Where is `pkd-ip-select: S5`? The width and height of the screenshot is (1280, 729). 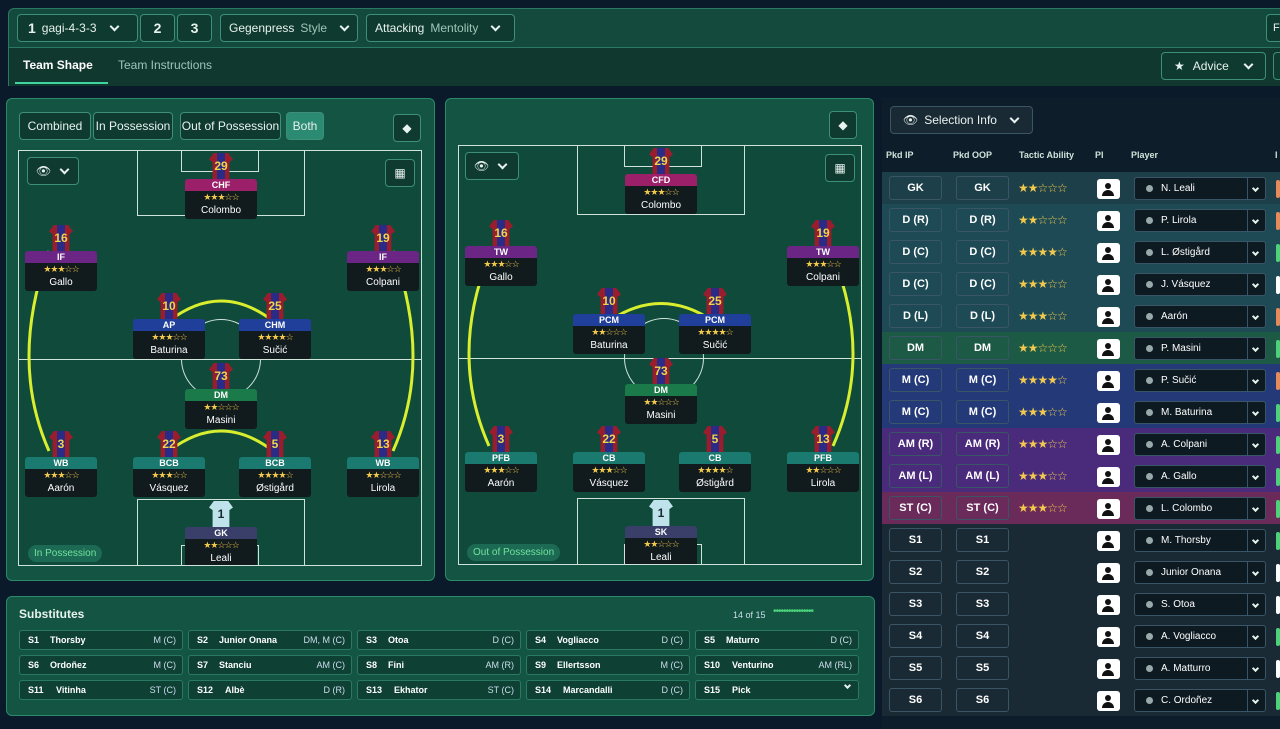 pkd-ip-select: S5 is located at coordinates (915, 668).